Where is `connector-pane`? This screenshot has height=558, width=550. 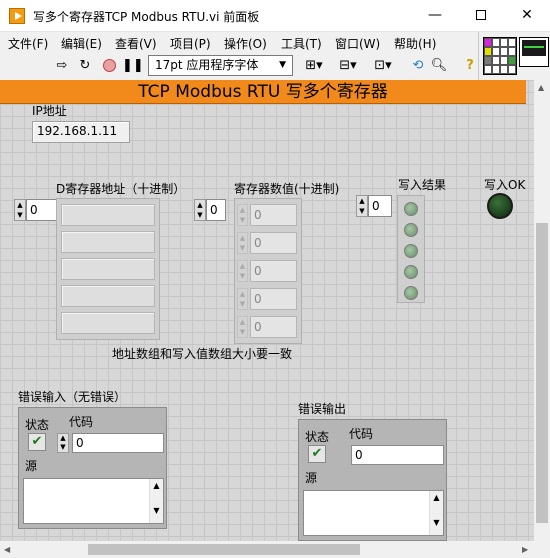 connector-pane is located at coordinates (514, 56).